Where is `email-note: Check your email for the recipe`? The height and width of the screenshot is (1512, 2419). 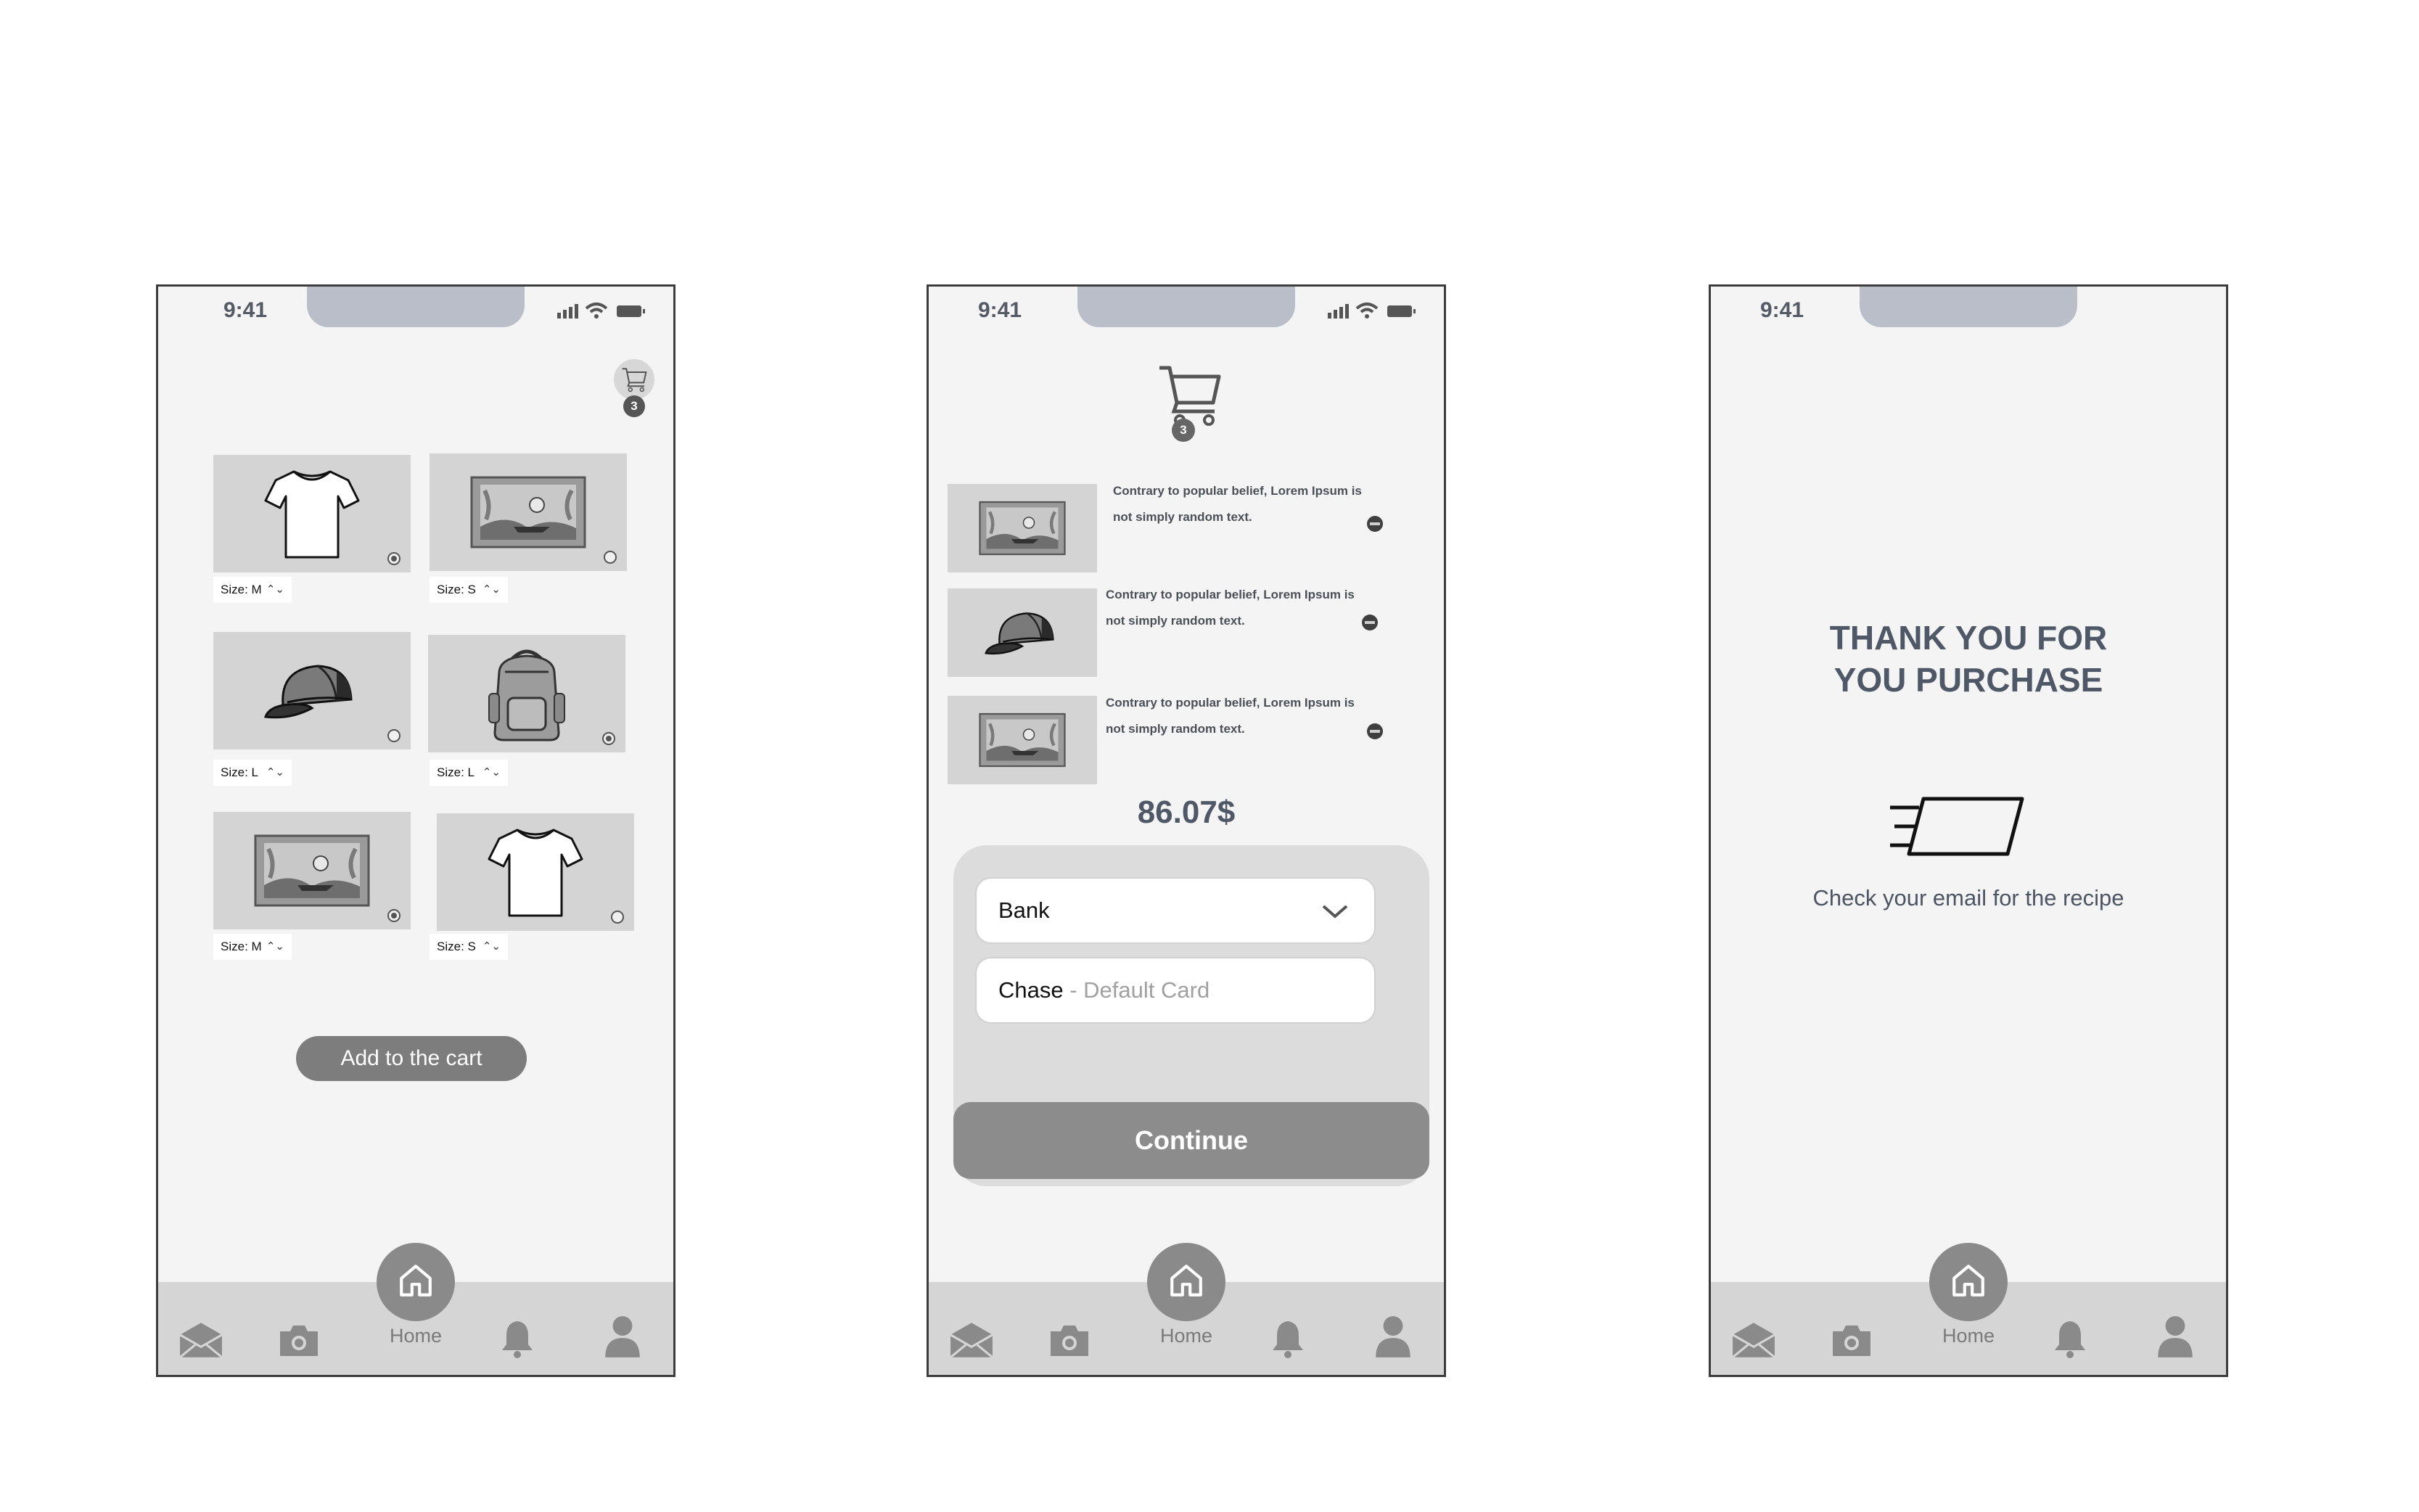 email-note: Check your email for the recipe is located at coordinates (1968, 898).